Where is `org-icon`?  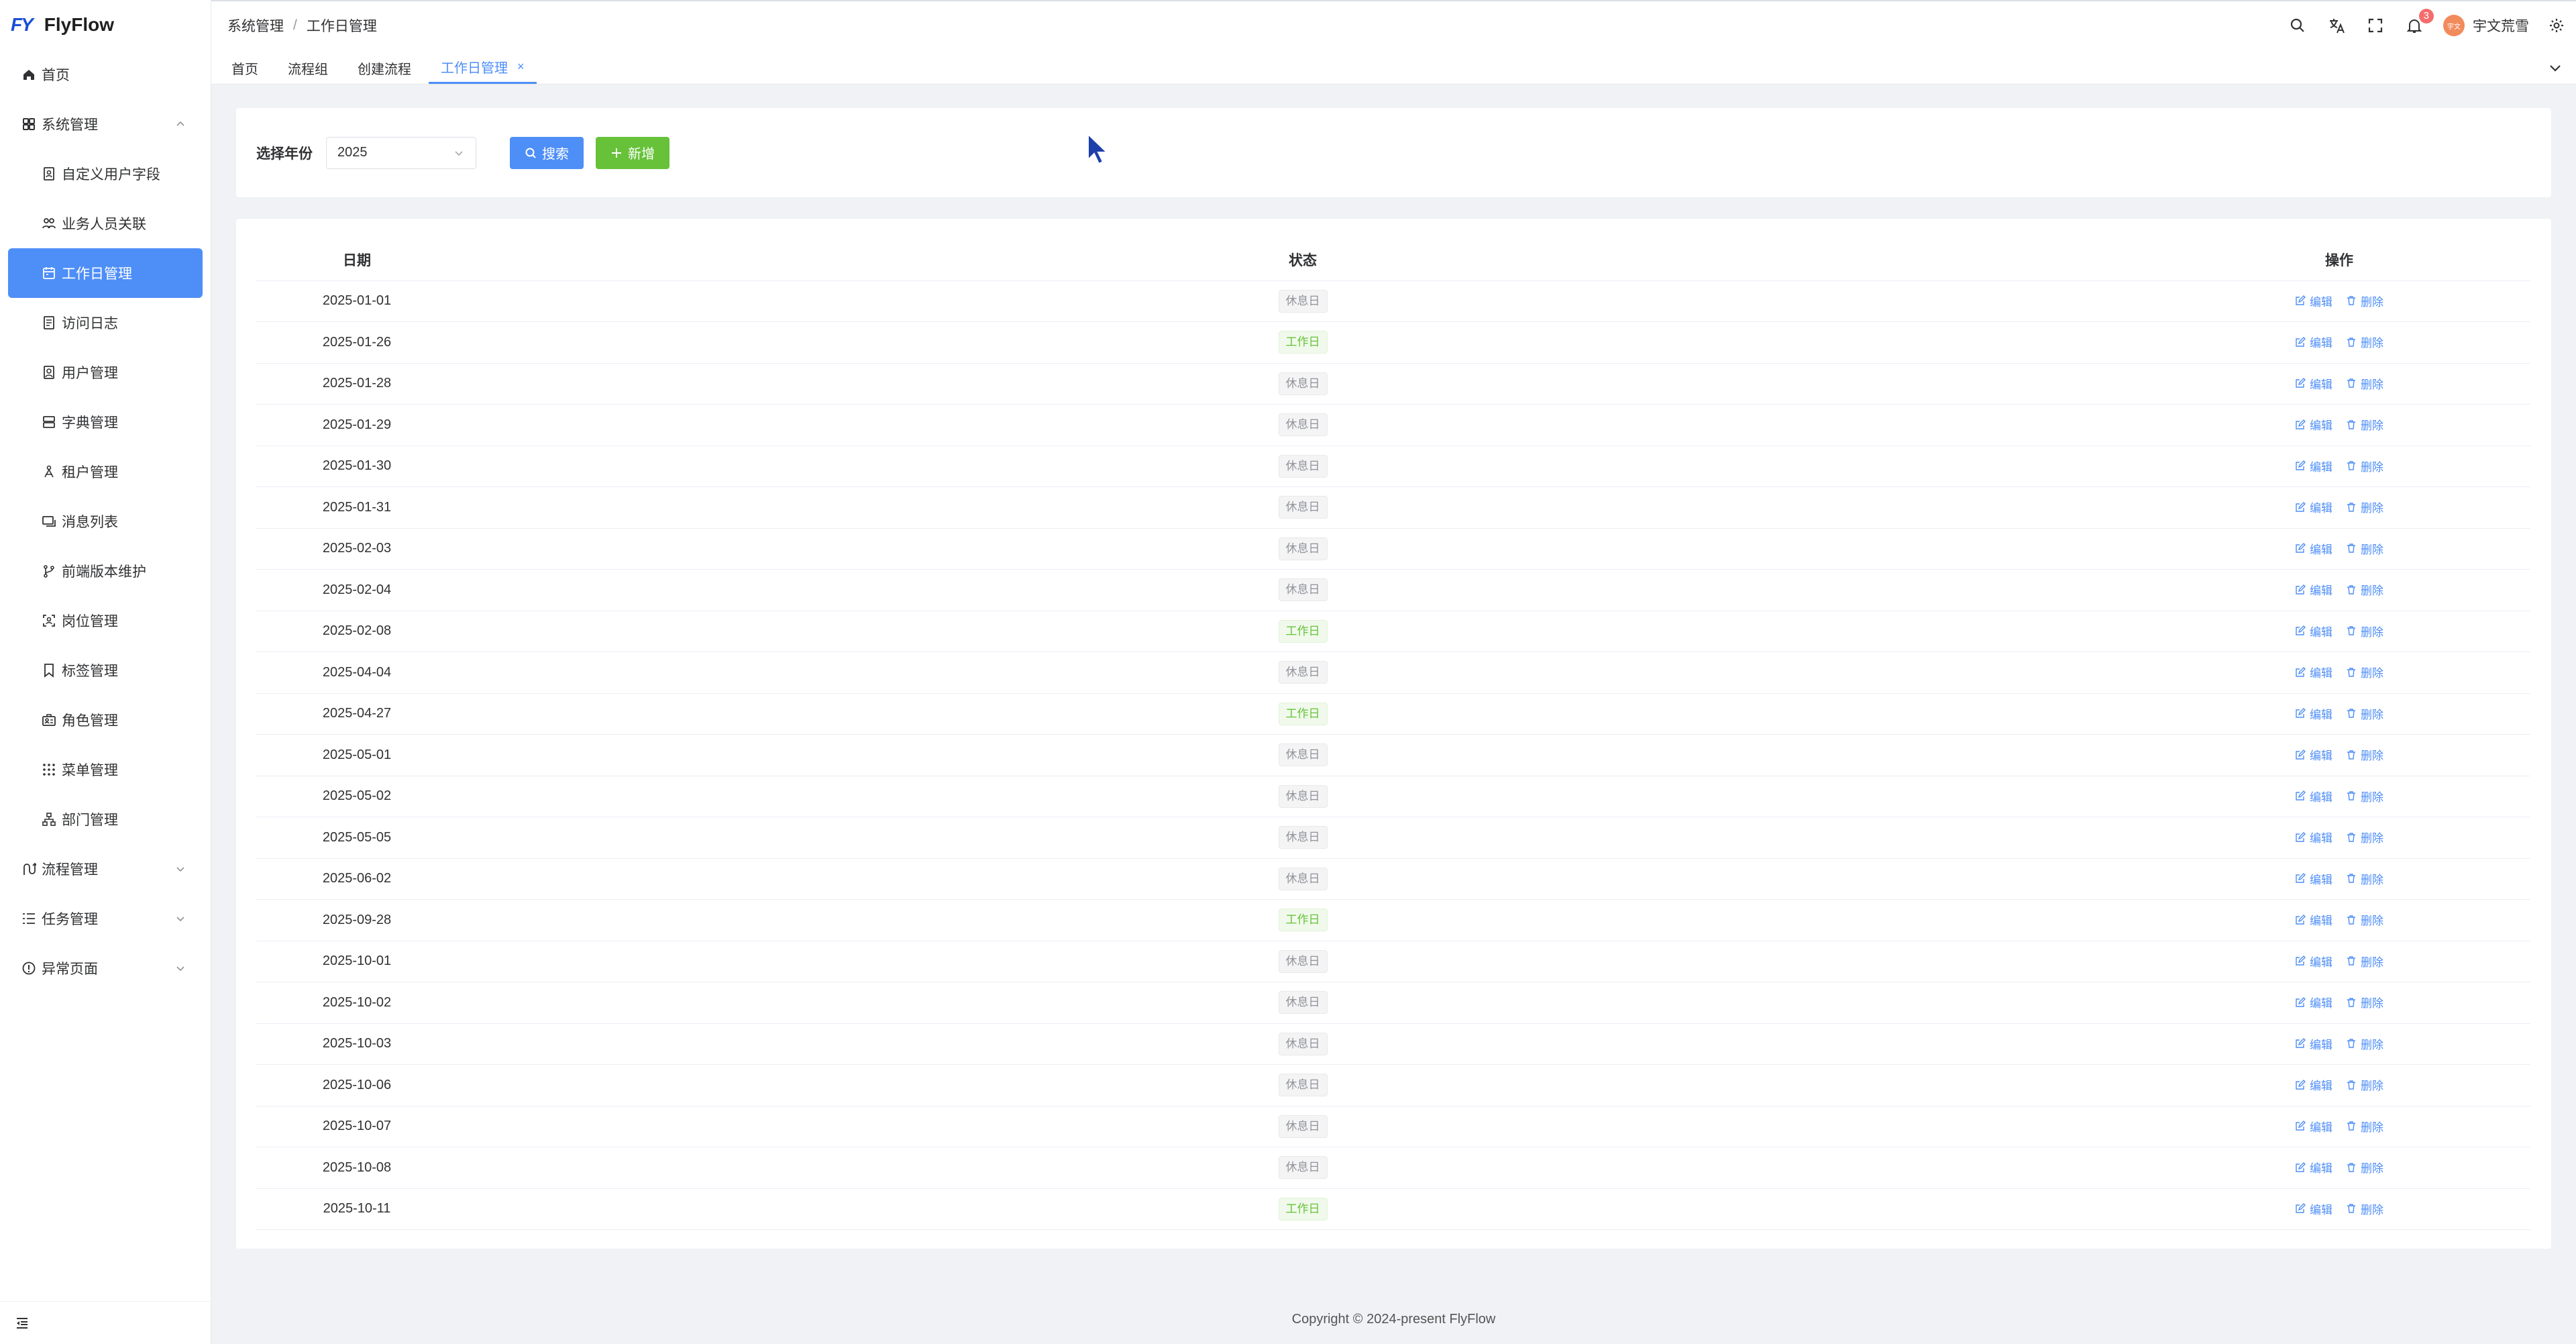
org-icon is located at coordinates (49, 819).